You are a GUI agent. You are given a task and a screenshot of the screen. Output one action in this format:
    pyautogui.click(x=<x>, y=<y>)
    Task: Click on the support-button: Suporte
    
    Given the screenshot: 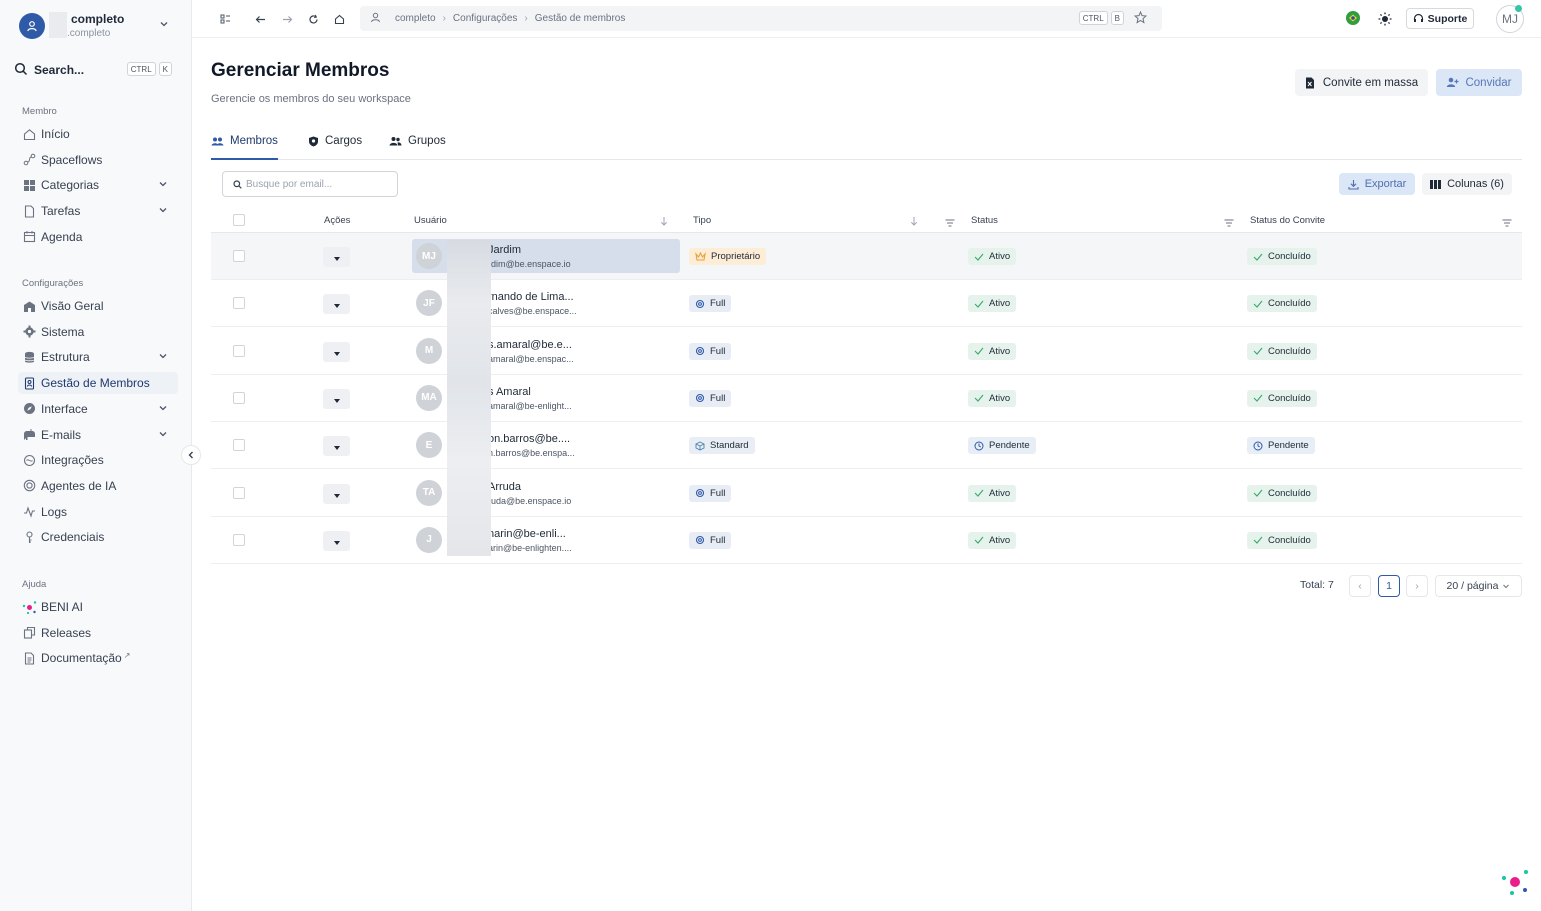 What is the action you would take?
    pyautogui.click(x=1440, y=18)
    